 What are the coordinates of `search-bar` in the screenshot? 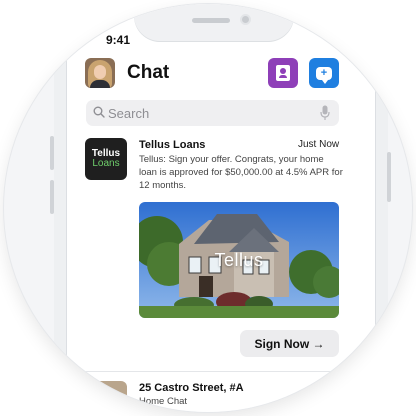 It's located at (212, 113).